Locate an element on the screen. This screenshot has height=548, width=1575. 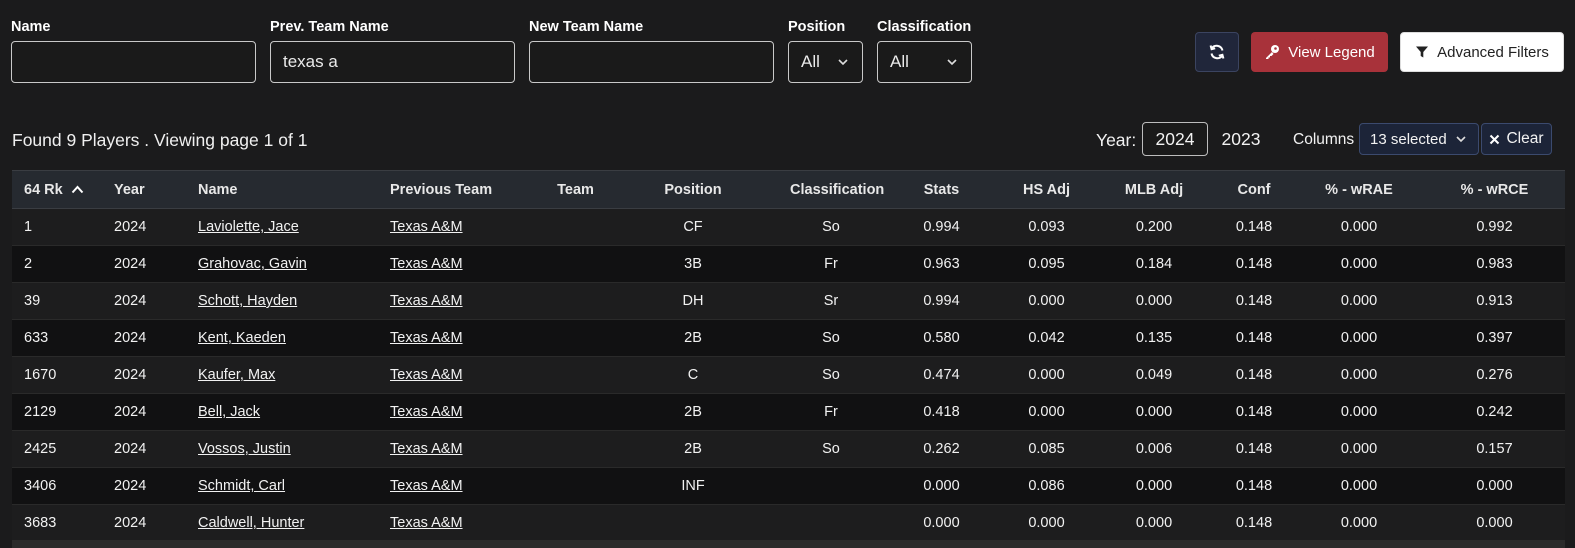
year-2024-button: 2024 is located at coordinates (1175, 139).